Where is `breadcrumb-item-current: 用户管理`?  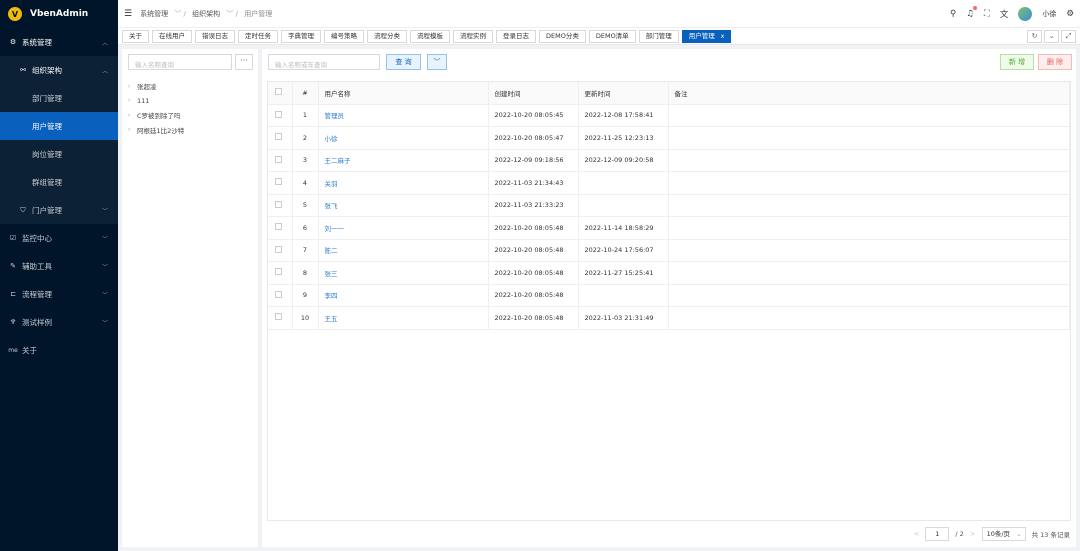
breadcrumb-item-current: 用户管理 is located at coordinates (258, 13).